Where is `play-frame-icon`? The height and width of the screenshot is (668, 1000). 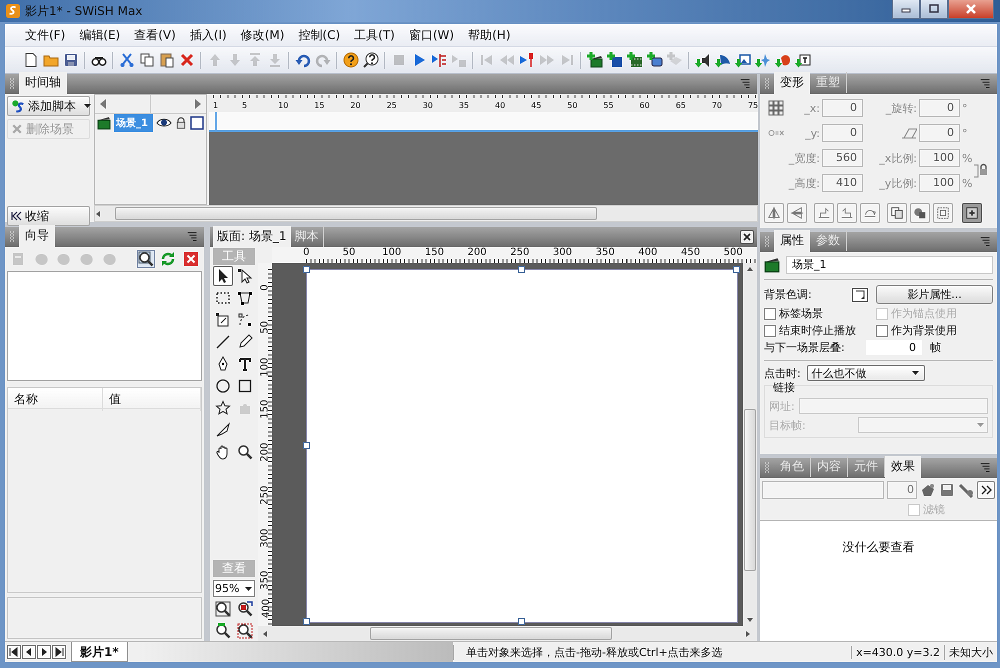
play-frame-icon is located at coordinates (438, 60).